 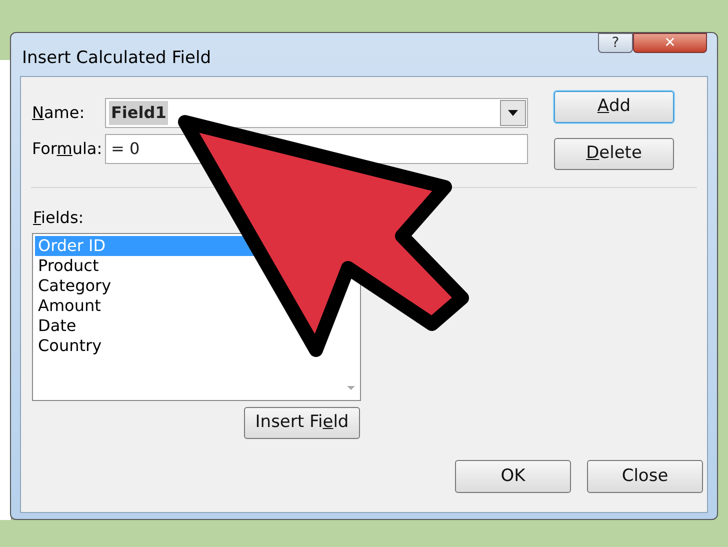 What do you see at coordinates (302, 423) in the screenshot?
I see `insert-field-button: Insert Field` at bounding box center [302, 423].